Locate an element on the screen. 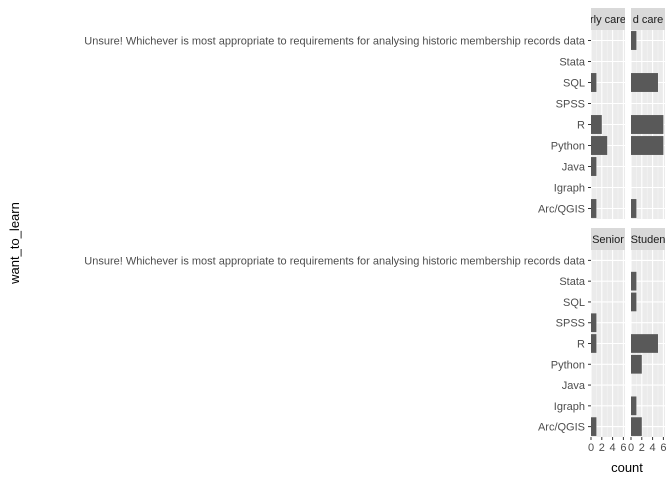 The width and height of the screenshot is (672, 485). x-axis-title: count is located at coordinates (627, 467).